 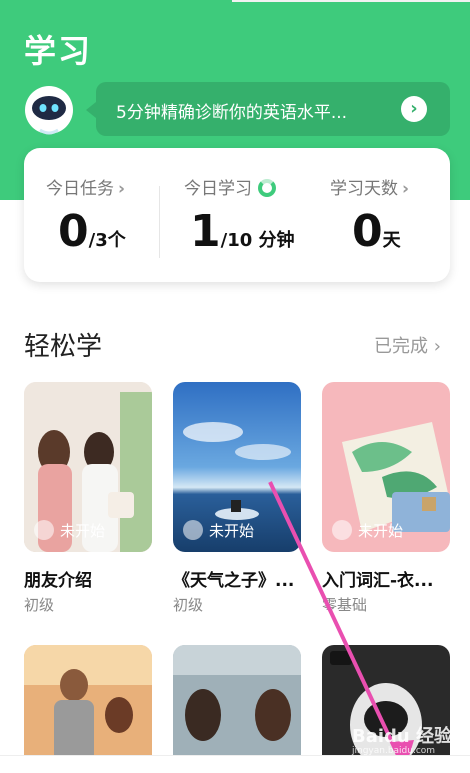 What do you see at coordinates (364, 189) in the screenshot?
I see `stat-label: 学习天数` at bounding box center [364, 189].